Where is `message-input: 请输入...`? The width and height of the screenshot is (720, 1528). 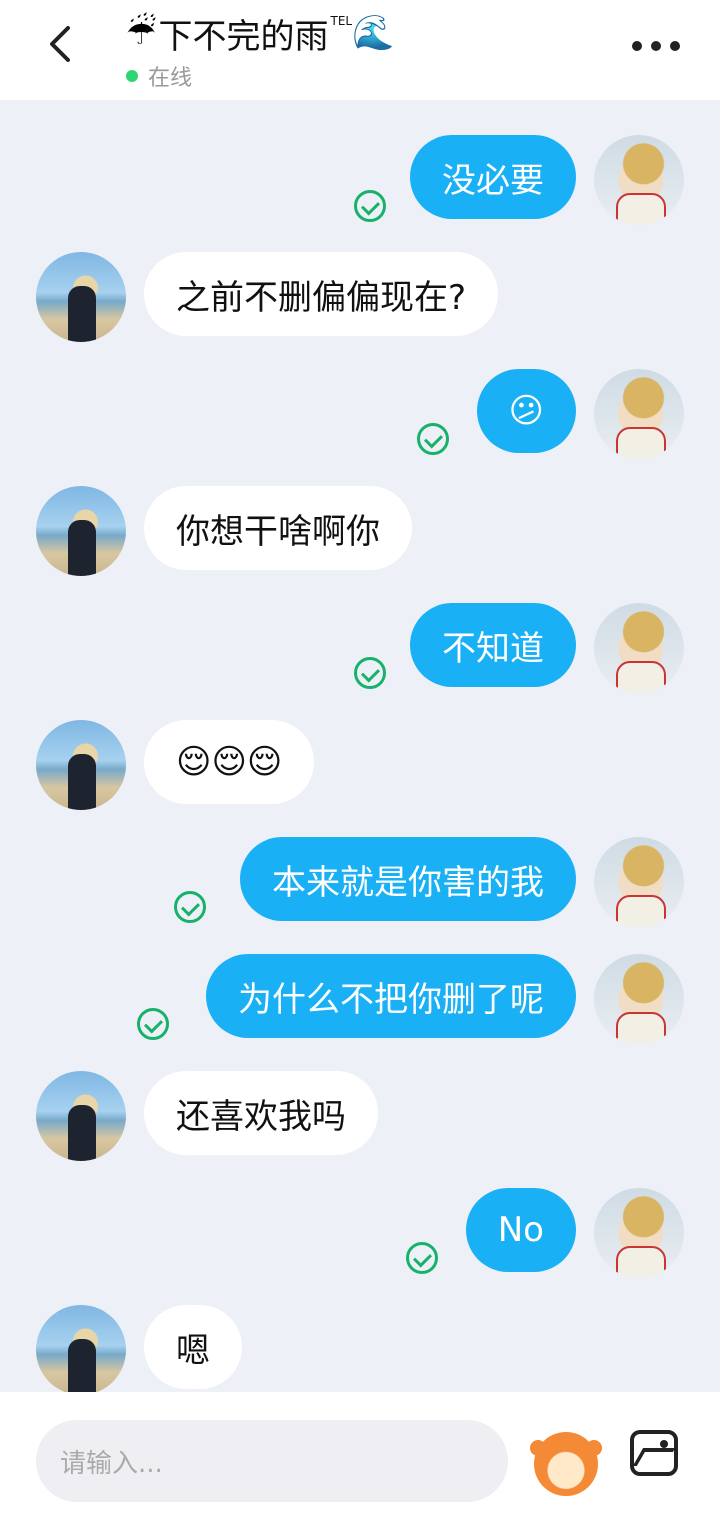
message-input: 请输入... is located at coordinates (272, 1461).